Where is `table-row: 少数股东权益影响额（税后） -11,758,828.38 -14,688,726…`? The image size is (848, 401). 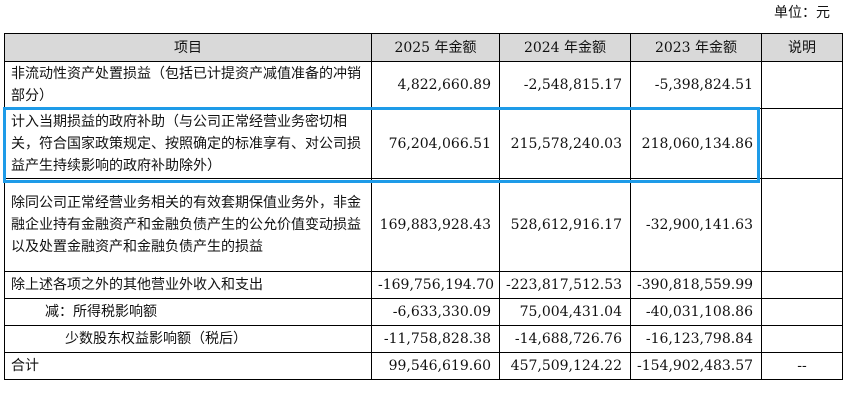
table-row: 少数股东权益影响额（税后） -11,758,828.38 -14,688,726… is located at coordinates (423, 339).